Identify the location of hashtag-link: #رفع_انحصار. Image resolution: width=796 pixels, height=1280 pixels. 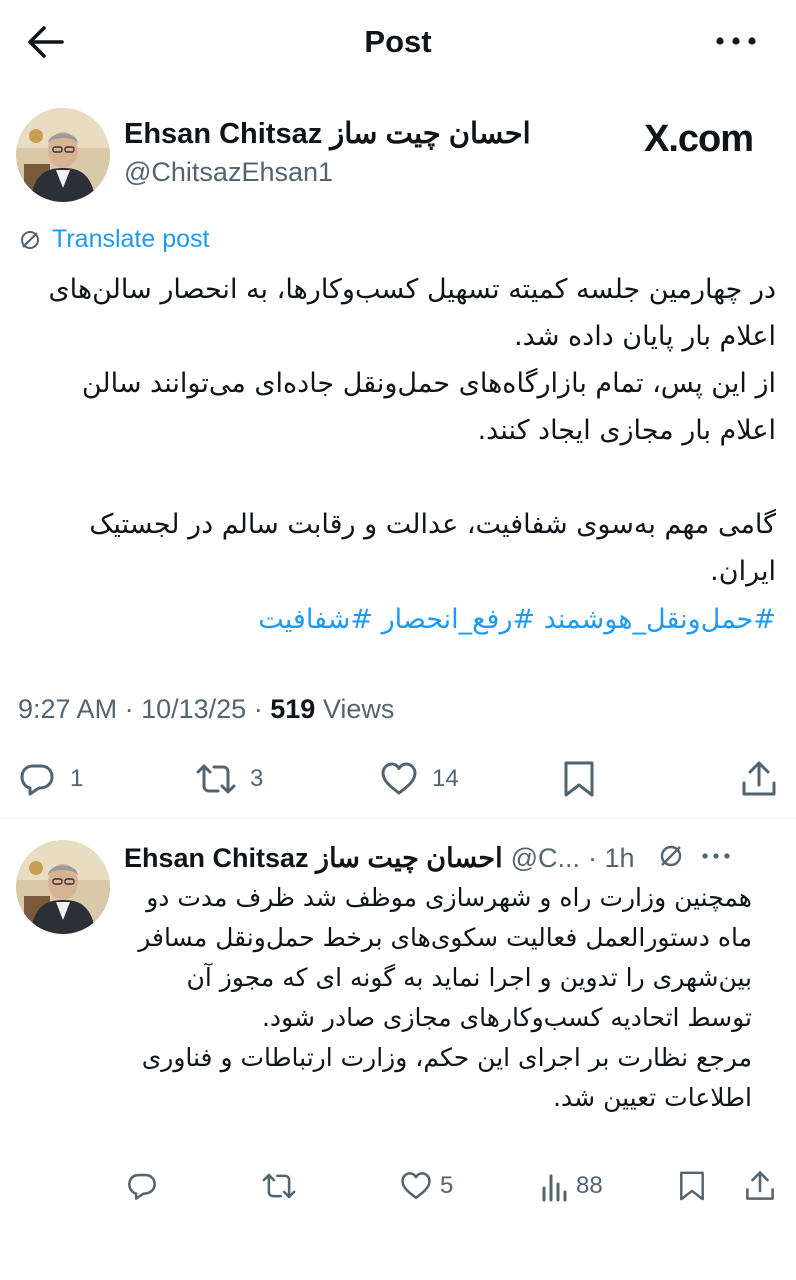
(459, 619).